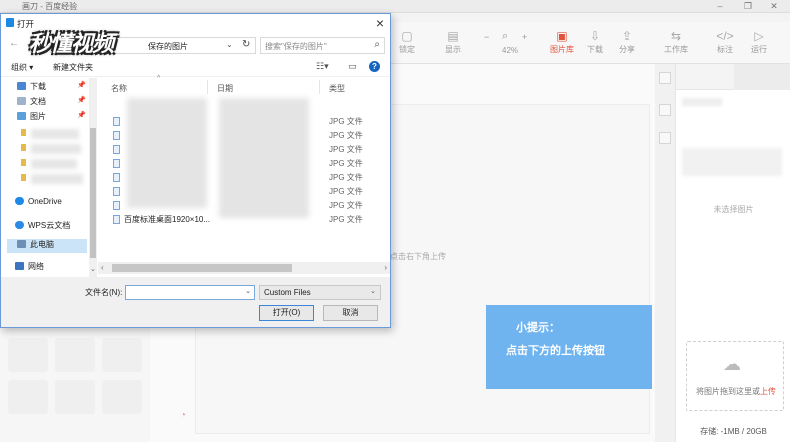 The image size is (790, 442). I want to click on filename-input: ⌄, so click(190, 292).